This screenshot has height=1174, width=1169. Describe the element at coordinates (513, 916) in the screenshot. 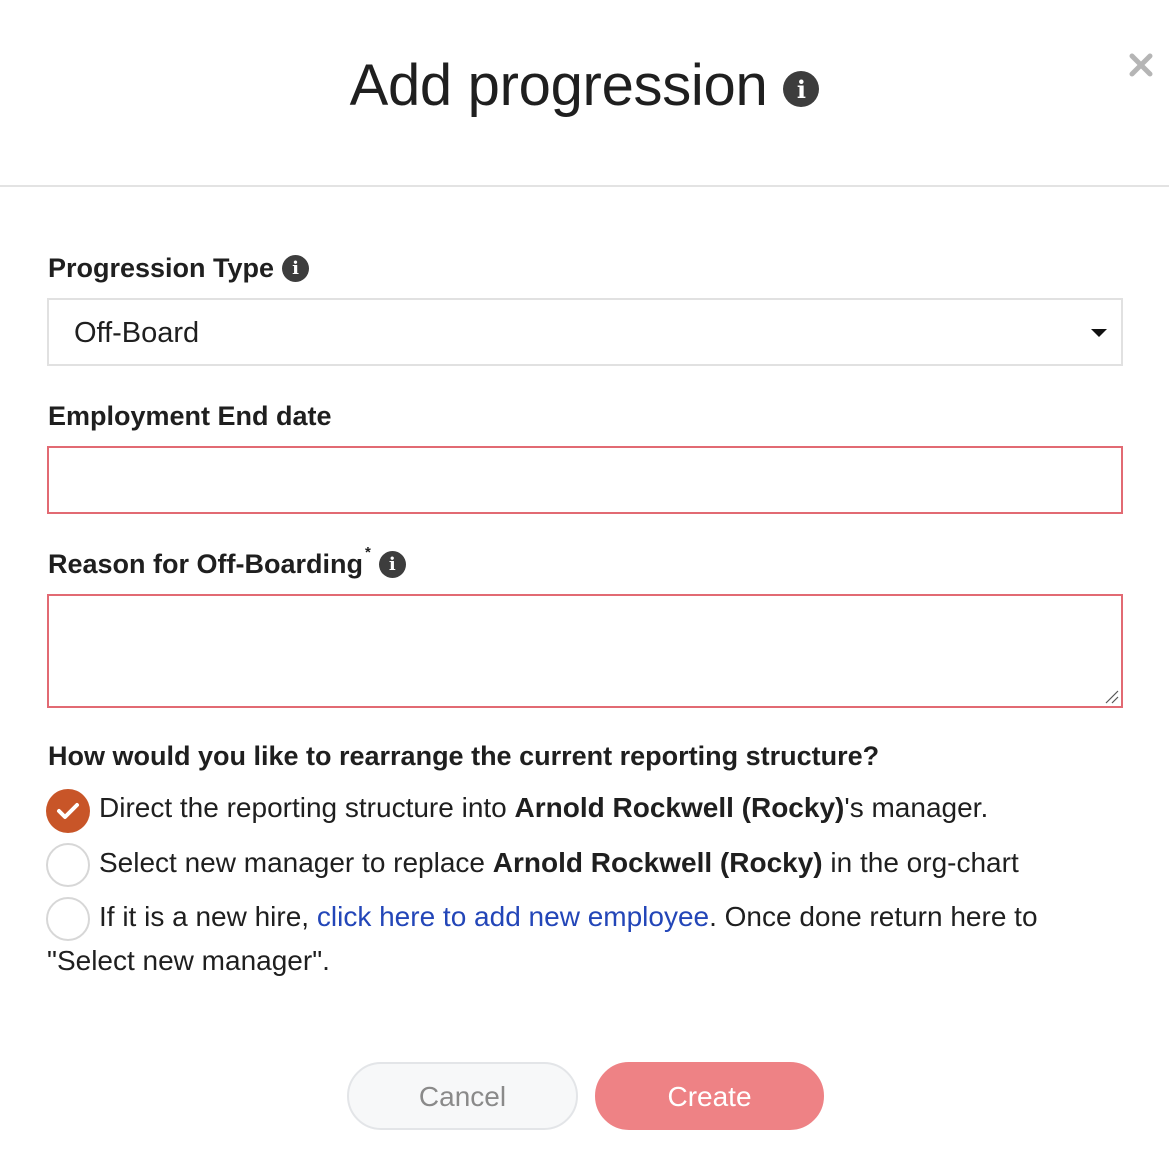

I see `add-new-employee-link: click here to add new employee` at that location.